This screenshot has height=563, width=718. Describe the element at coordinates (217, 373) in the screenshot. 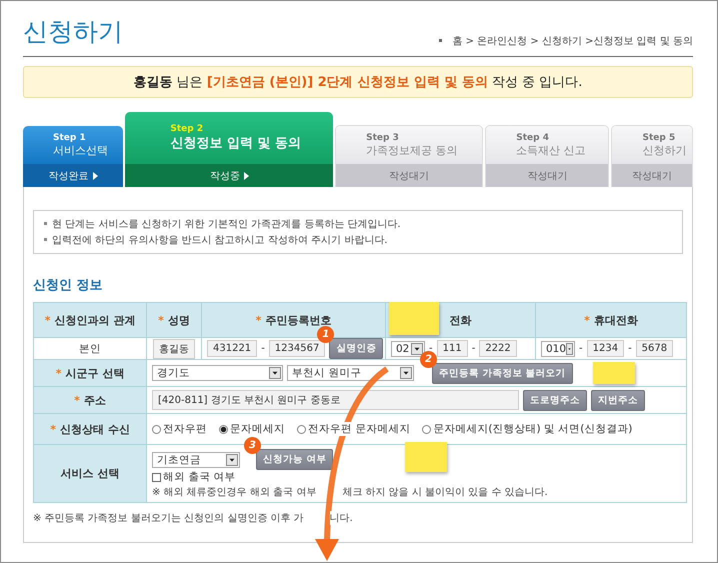

I see `province-select: 경기도` at that location.